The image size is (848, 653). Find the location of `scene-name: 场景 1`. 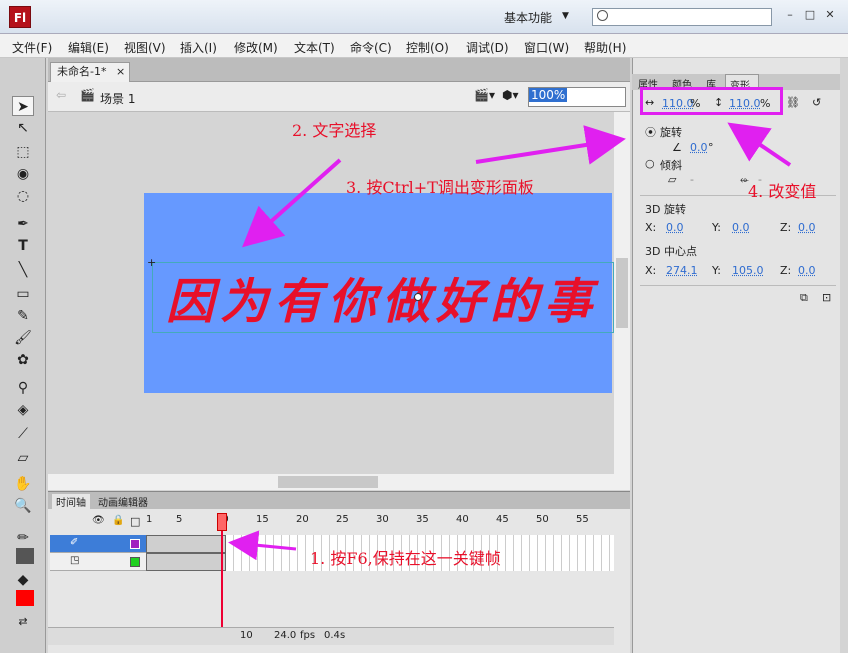

scene-name: 场景 1 is located at coordinates (117, 98).